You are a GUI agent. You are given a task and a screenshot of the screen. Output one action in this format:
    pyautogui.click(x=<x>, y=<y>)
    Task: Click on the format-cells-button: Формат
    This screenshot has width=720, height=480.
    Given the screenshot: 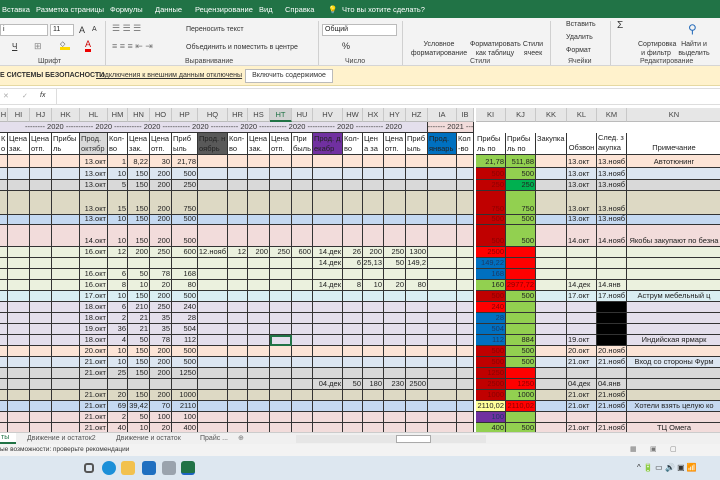 What is the action you would take?
    pyautogui.click(x=578, y=50)
    